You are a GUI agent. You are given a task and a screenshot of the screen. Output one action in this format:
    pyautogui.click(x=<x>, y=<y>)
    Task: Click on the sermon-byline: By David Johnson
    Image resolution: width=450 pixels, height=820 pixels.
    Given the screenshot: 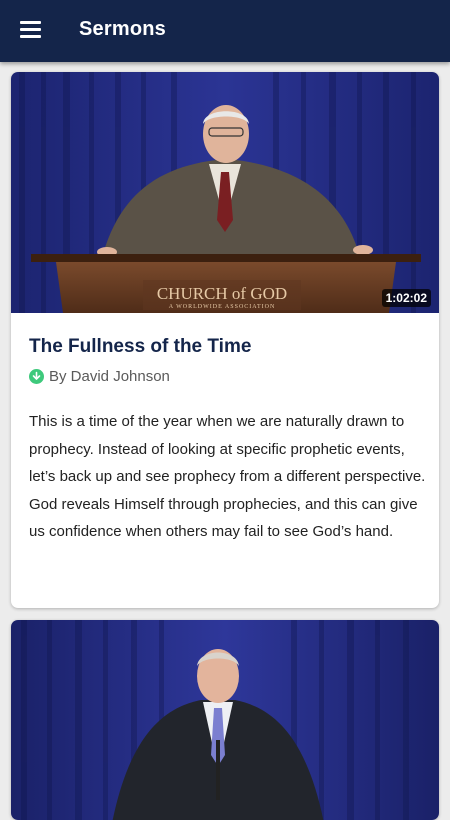 What is the action you would take?
    pyautogui.click(x=99, y=376)
    